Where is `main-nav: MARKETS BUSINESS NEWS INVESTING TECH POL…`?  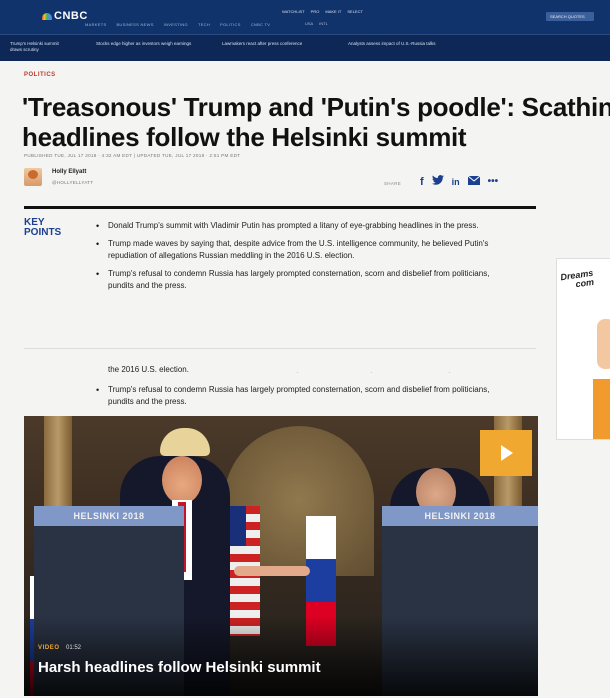 main-nav: MARKETS BUSINESS NEWS INVESTING TECH POL… is located at coordinates (177, 24).